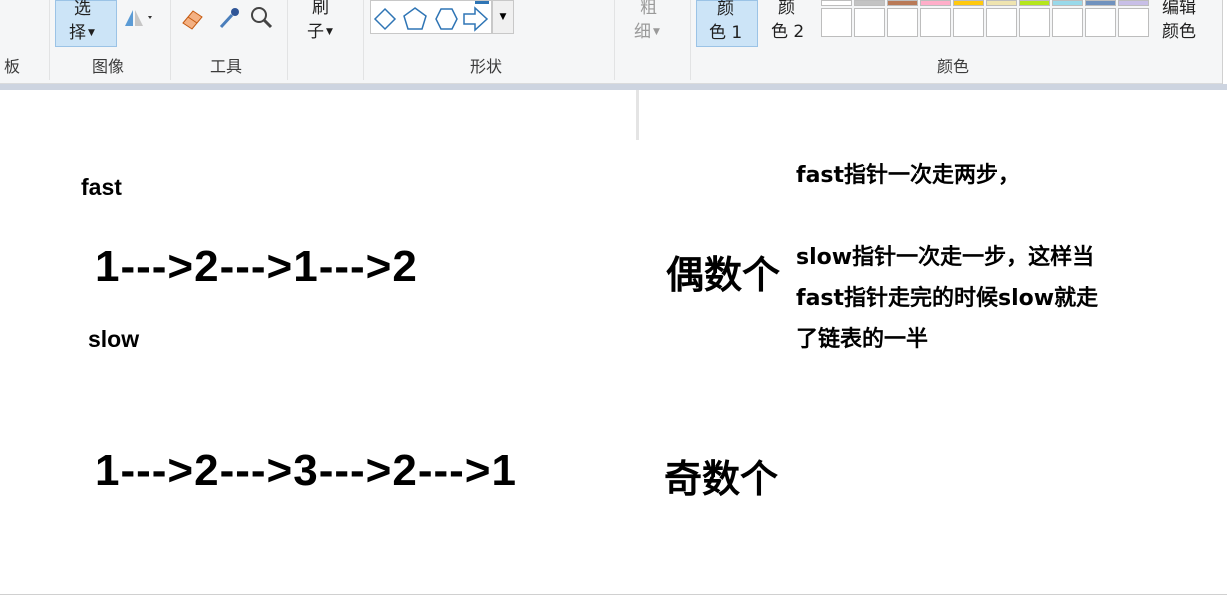 The image size is (1227, 597). I want to click on group-label-clipboard: 板, so click(11, 66).